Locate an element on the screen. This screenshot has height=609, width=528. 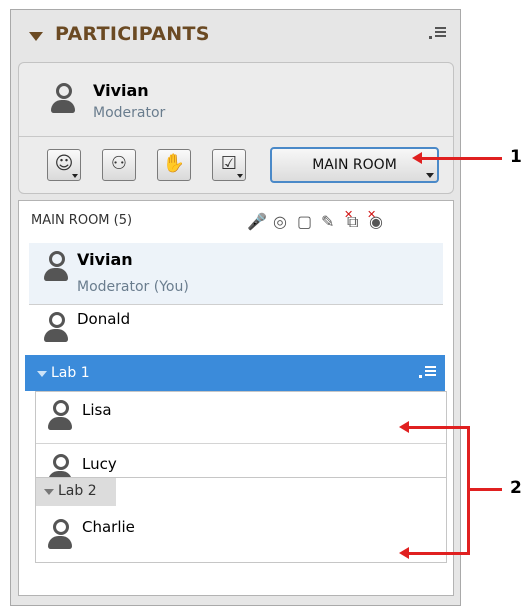
my-role: Moderator is located at coordinates (129, 113).